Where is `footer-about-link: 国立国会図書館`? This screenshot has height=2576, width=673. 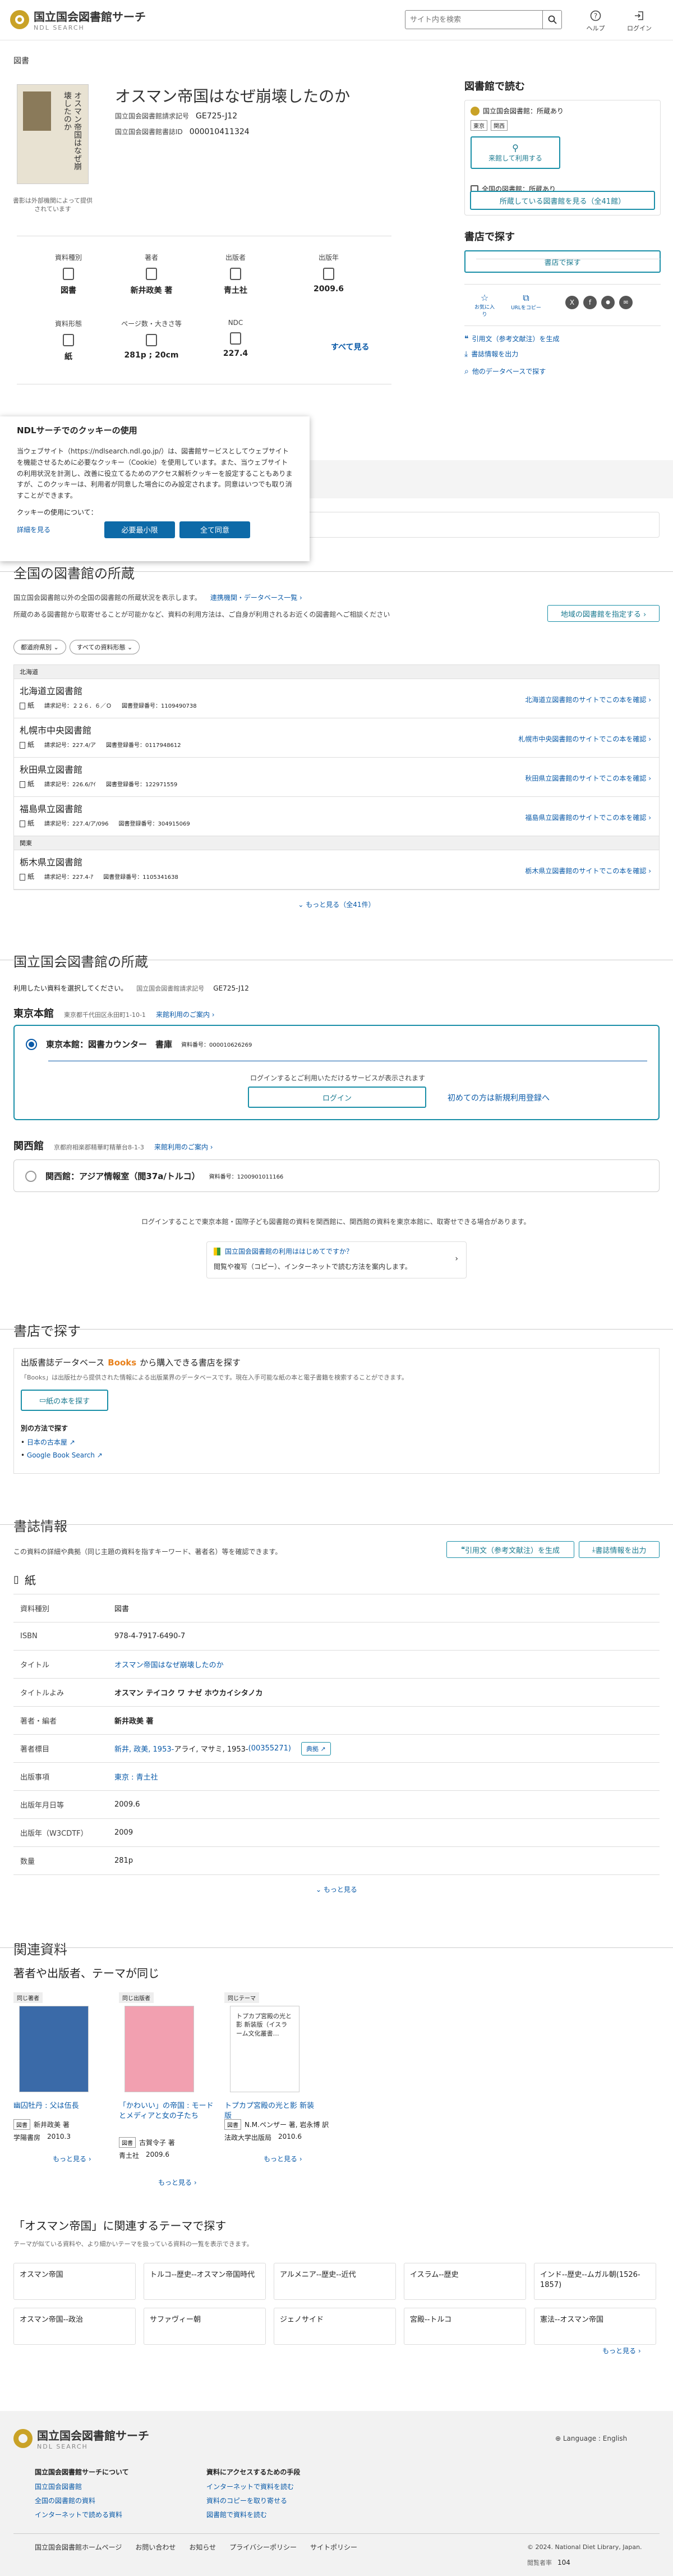
footer-about-link: 国立国会図書館 is located at coordinates (78, 2486).